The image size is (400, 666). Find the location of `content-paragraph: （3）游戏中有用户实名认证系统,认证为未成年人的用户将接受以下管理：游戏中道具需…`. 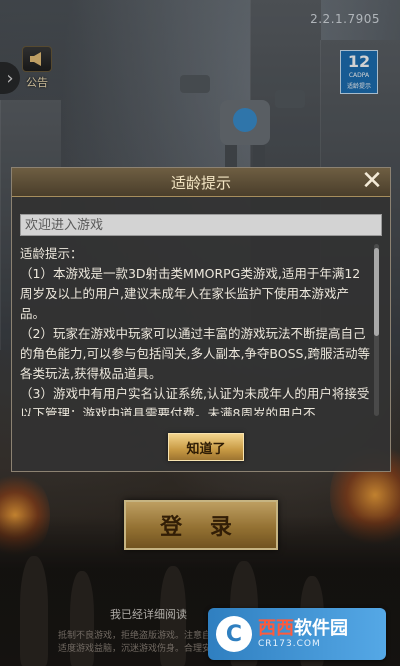

content-paragraph: （3）游戏中有用户实名认证系统,认证为未成年人的用户将接受以下管理：游戏中道具需… is located at coordinates (195, 401).